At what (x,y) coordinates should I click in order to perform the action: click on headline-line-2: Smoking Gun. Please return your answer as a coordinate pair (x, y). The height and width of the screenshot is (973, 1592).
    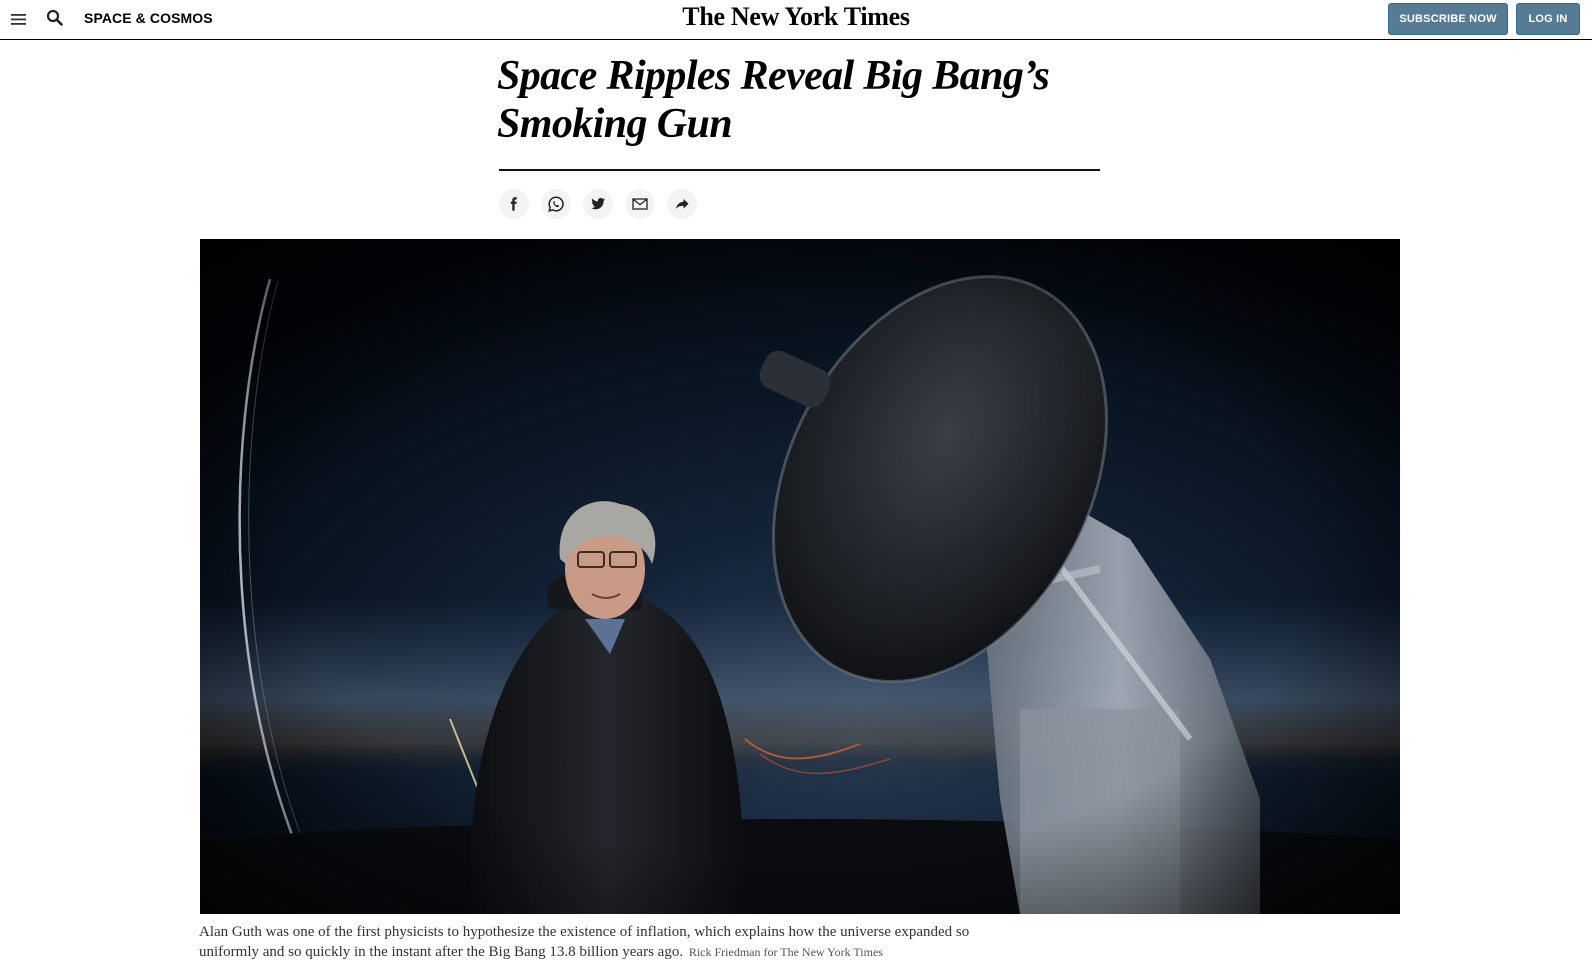
    Looking at the image, I should click on (615, 124).